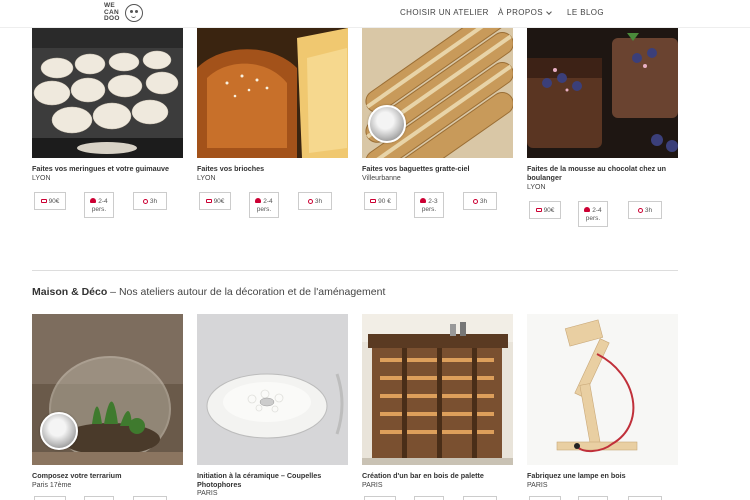 The height and width of the screenshot is (500, 750). What do you see at coordinates (107, 475) in the screenshot?
I see `card-title: Composez votre terrarium` at bounding box center [107, 475].